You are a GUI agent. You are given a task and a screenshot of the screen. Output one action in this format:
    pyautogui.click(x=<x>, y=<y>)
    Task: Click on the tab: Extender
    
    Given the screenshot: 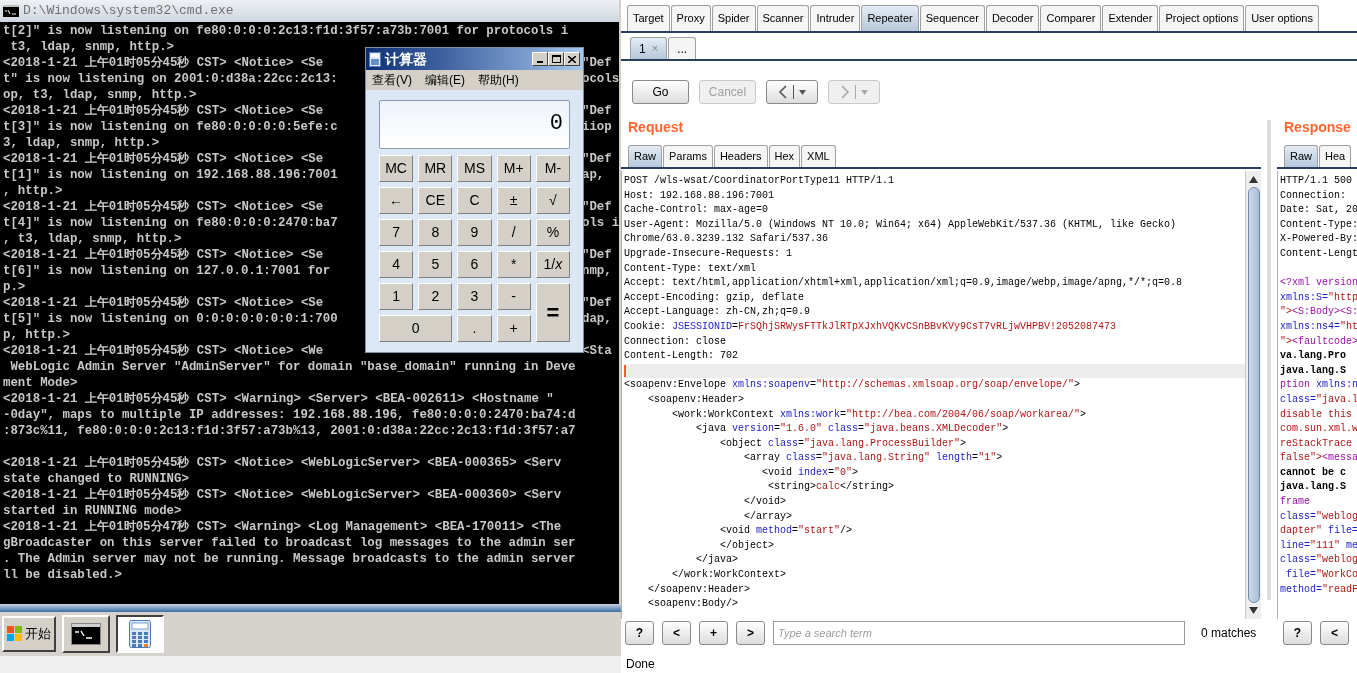 What is the action you would take?
    pyautogui.click(x=1130, y=18)
    